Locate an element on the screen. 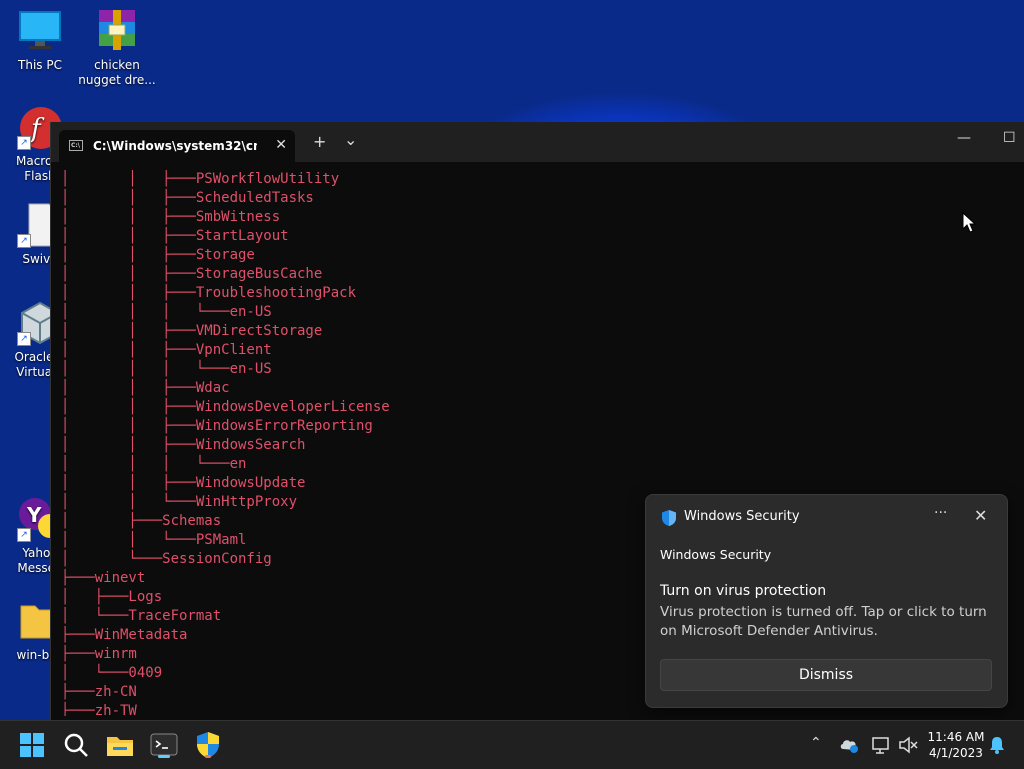  console-line: │ │ ├───WindowsUpdate is located at coordinates (183, 483).